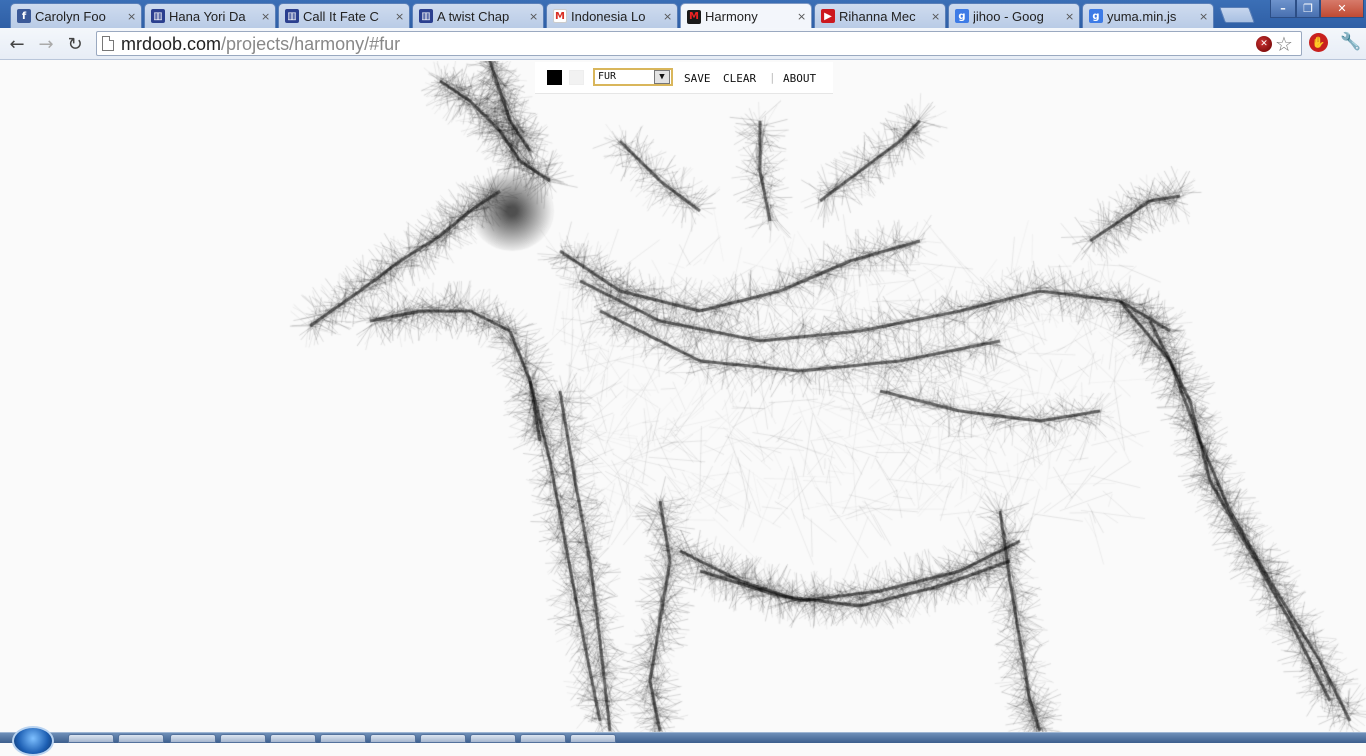  I want to click on tab-title: Rihanna Mec, so click(877, 16).